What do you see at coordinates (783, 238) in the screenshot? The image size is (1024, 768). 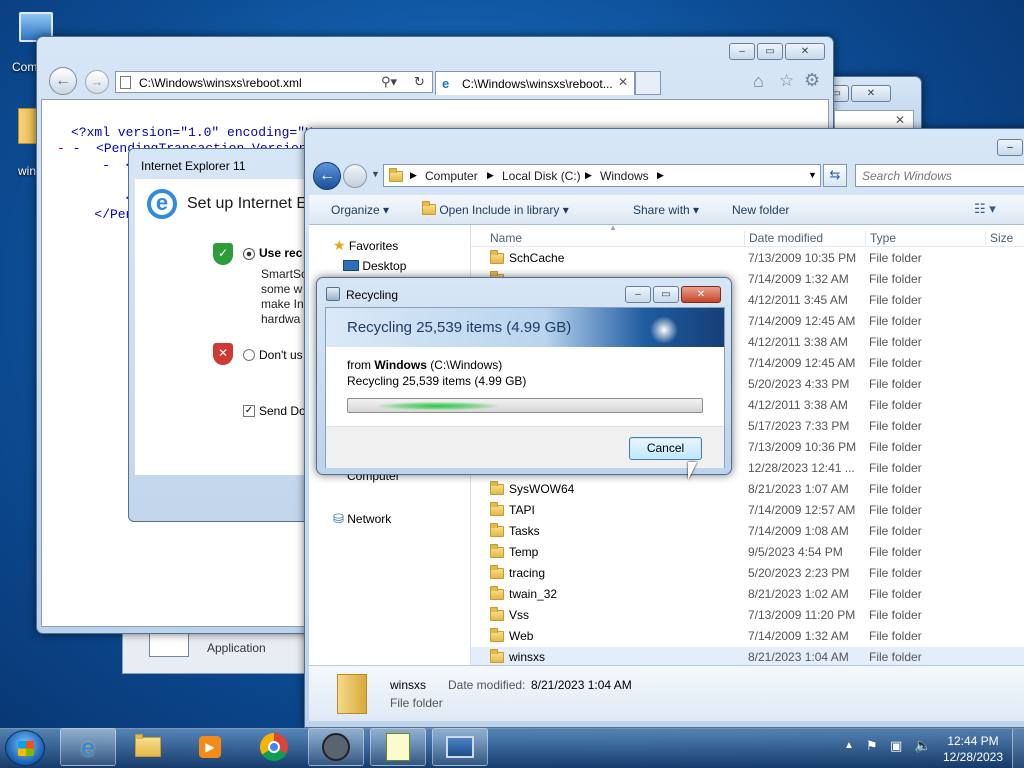 I see `column-date: Date modified` at bounding box center [783, 238].